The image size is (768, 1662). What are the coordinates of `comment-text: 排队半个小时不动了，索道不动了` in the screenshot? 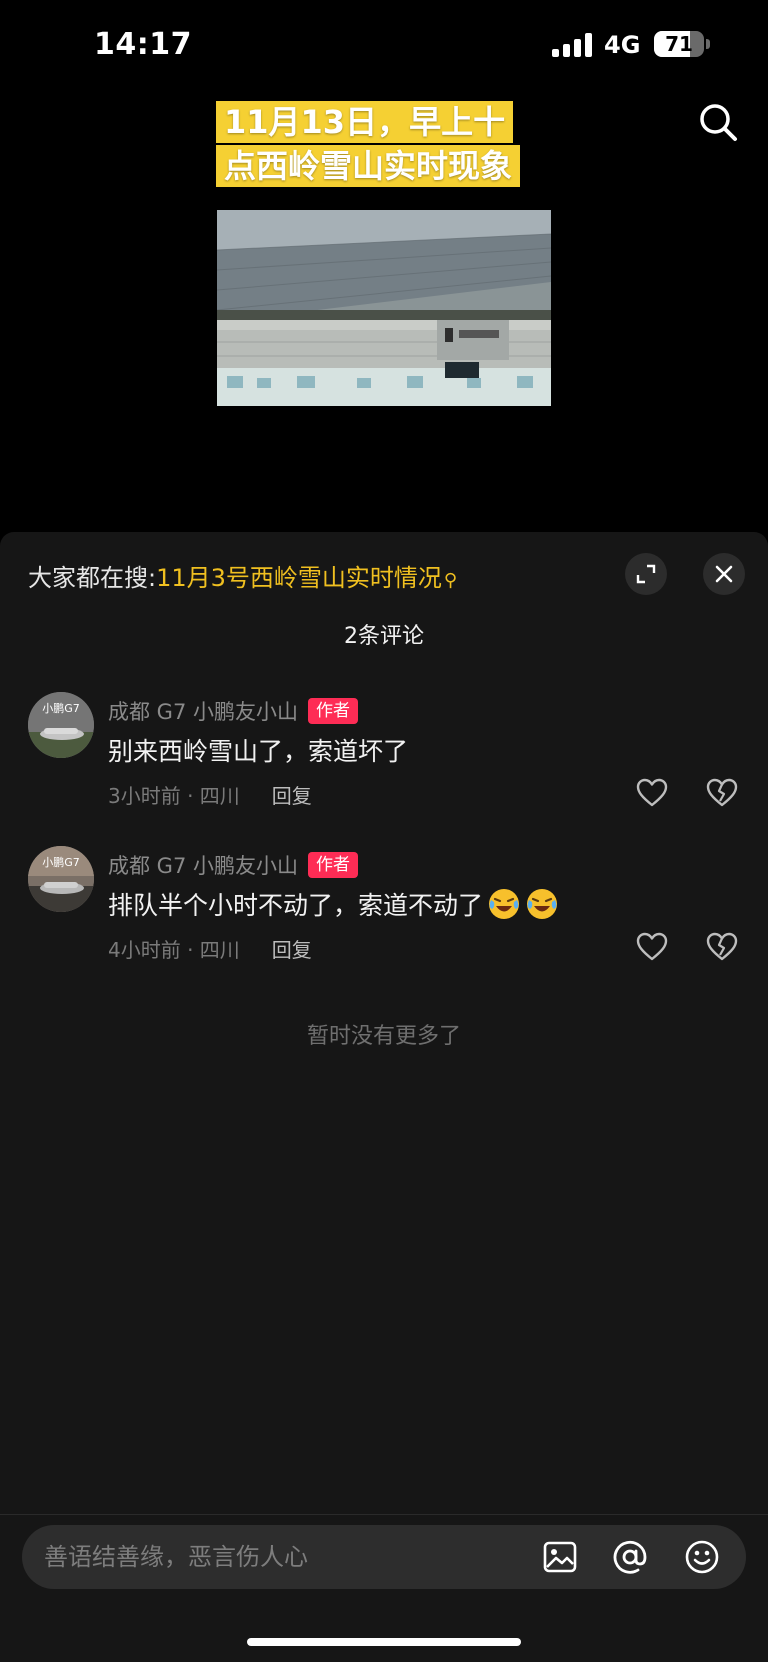 It's located at (333, 904).